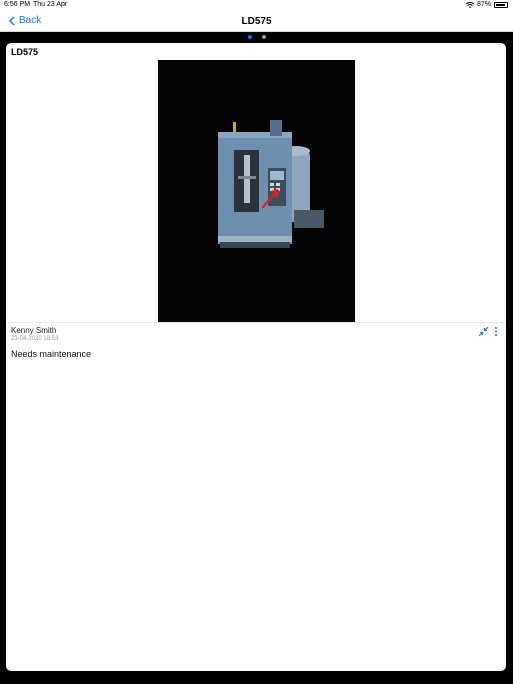 Image resolution: width=513 pixels, height=684 pixels. I want to click on battery-percent: 87%, so click(483, 4).